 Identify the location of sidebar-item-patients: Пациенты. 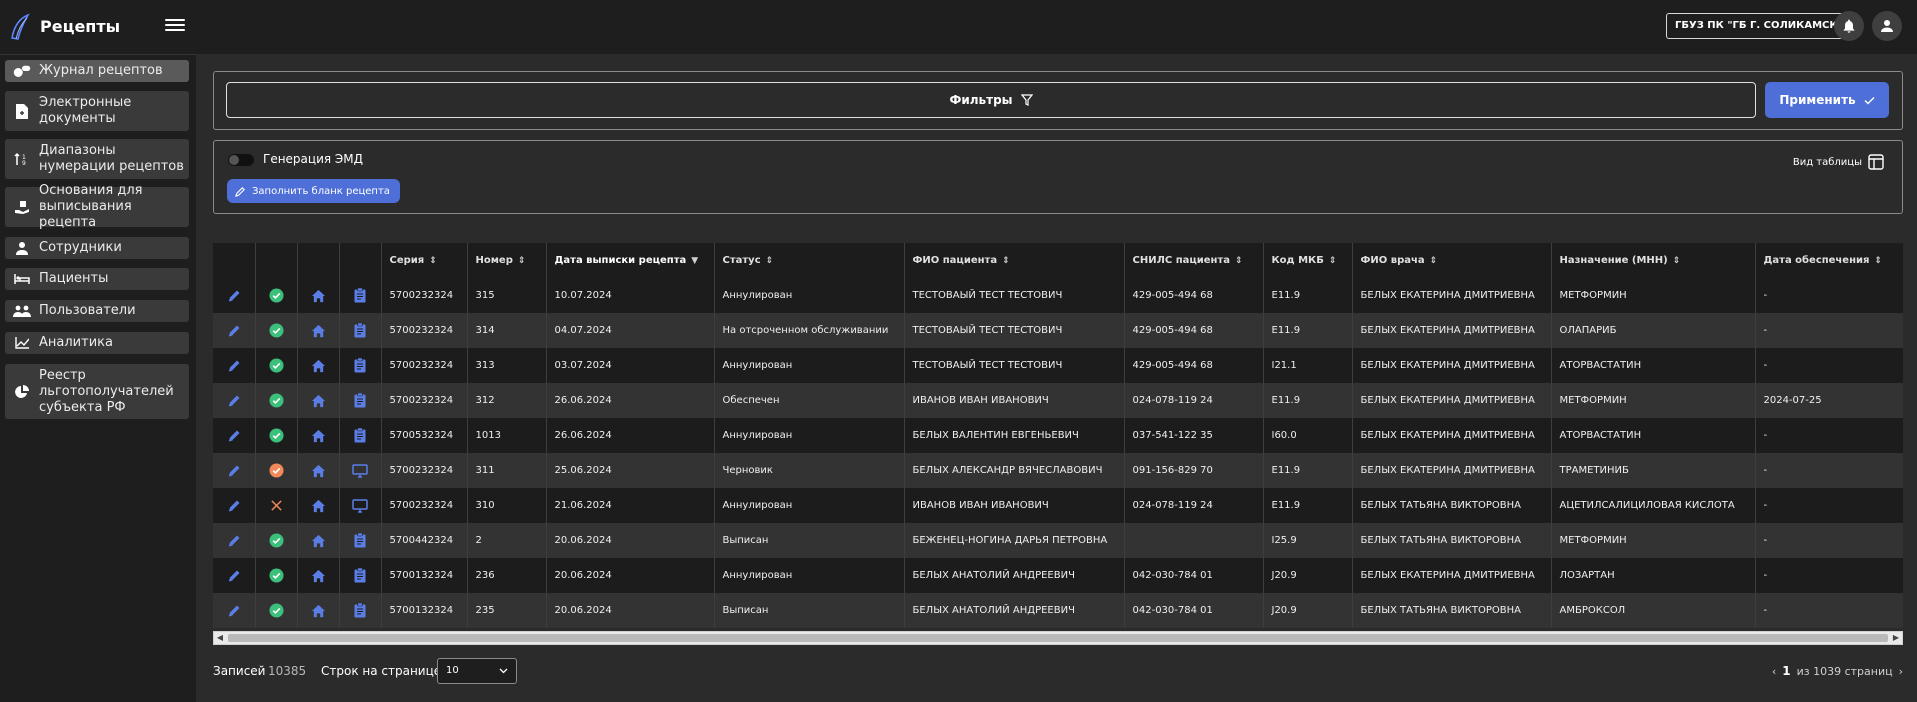
(97, 279).